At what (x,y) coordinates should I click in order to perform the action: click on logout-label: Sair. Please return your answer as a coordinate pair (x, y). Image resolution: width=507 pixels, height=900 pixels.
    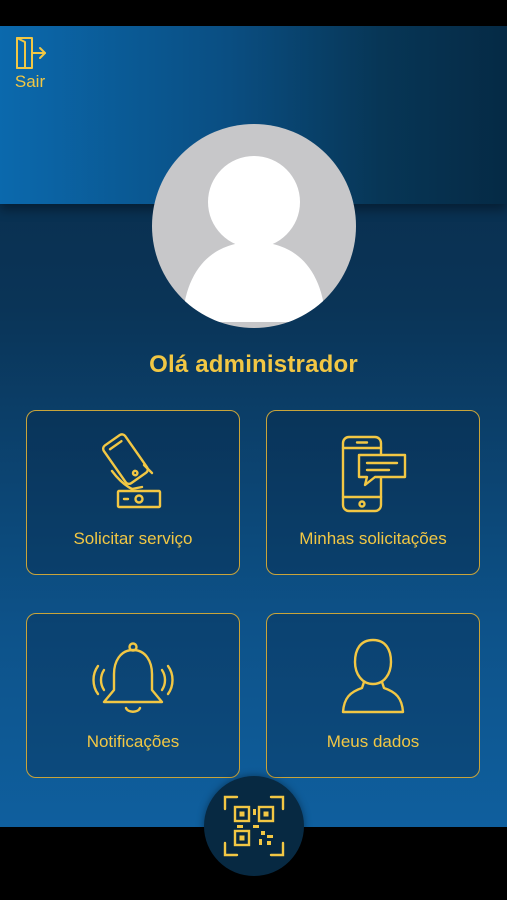
    Looking at the image, I should click on (30, 81).